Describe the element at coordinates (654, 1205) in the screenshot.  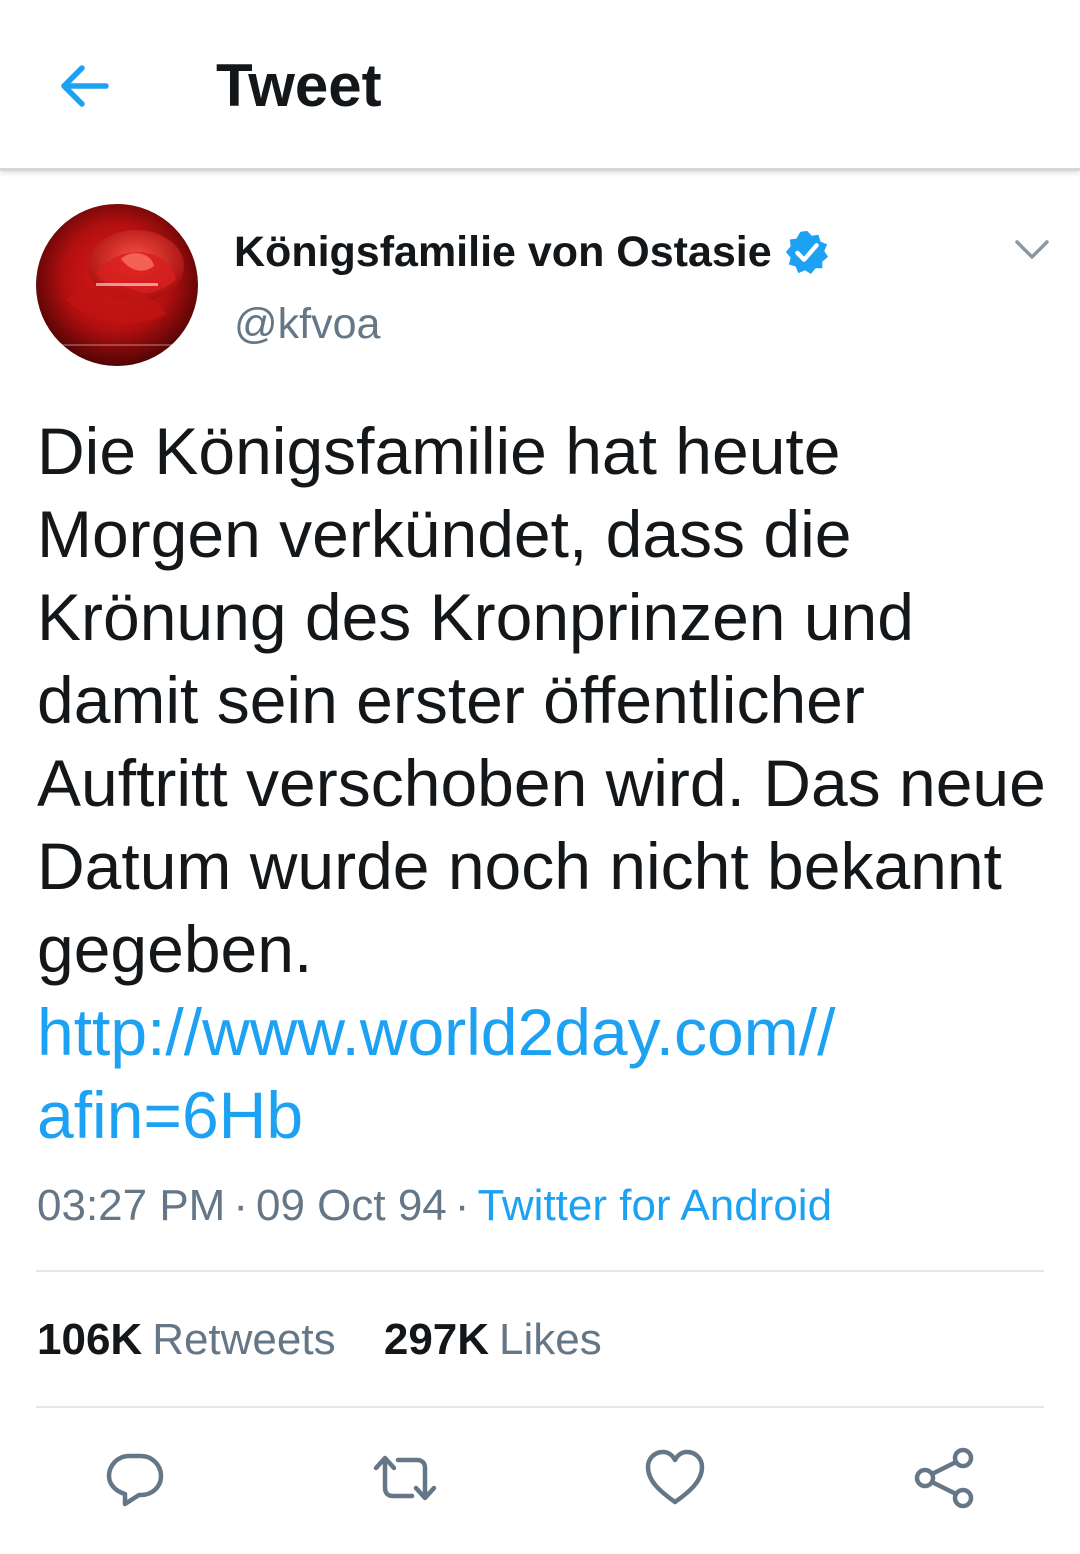
I see `tweet-source-link: Twitter for Android` at that location.